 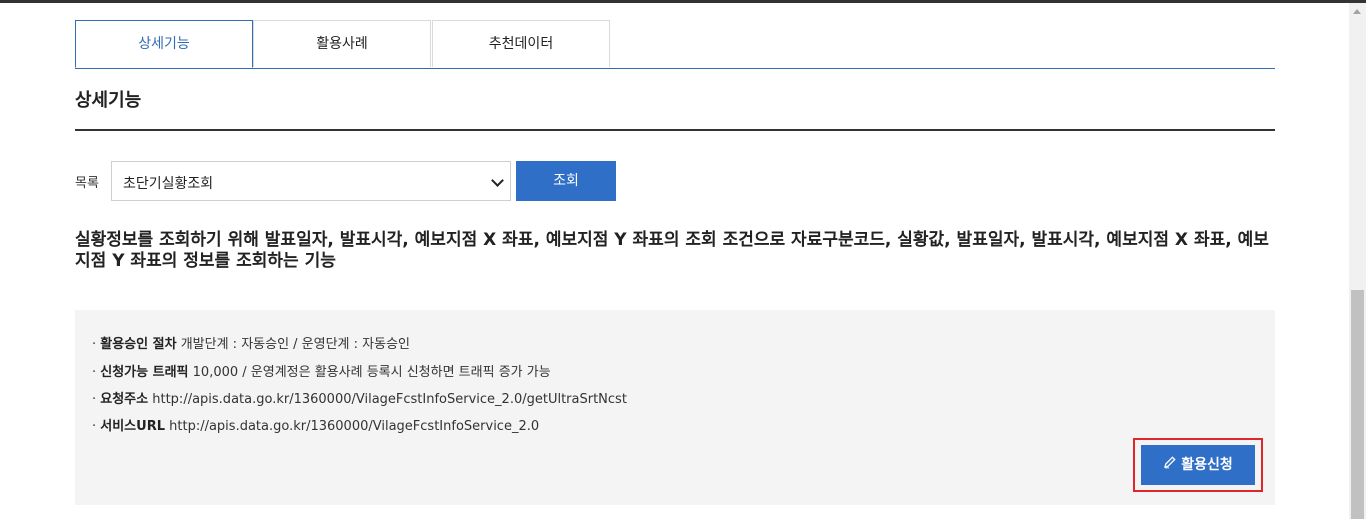 I want to click on info-value: 10,000 / 운영계정은 활용사례 등록시 신청하면 트래픽 증가 가능, so click(x=371, y=372).